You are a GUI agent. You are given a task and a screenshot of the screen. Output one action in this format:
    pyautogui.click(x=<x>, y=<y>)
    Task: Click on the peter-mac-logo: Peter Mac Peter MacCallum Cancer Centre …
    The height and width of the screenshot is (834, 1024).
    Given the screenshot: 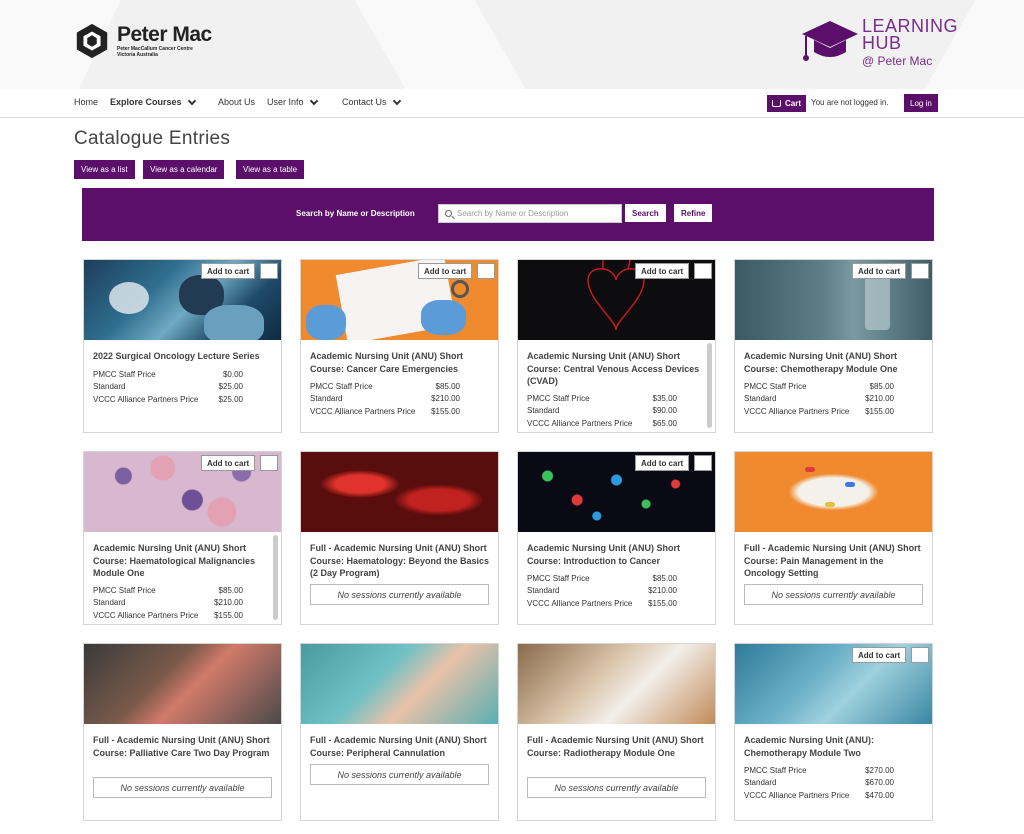 What is the action you would take?
    pyautogui.click(x=142, y=41)
    